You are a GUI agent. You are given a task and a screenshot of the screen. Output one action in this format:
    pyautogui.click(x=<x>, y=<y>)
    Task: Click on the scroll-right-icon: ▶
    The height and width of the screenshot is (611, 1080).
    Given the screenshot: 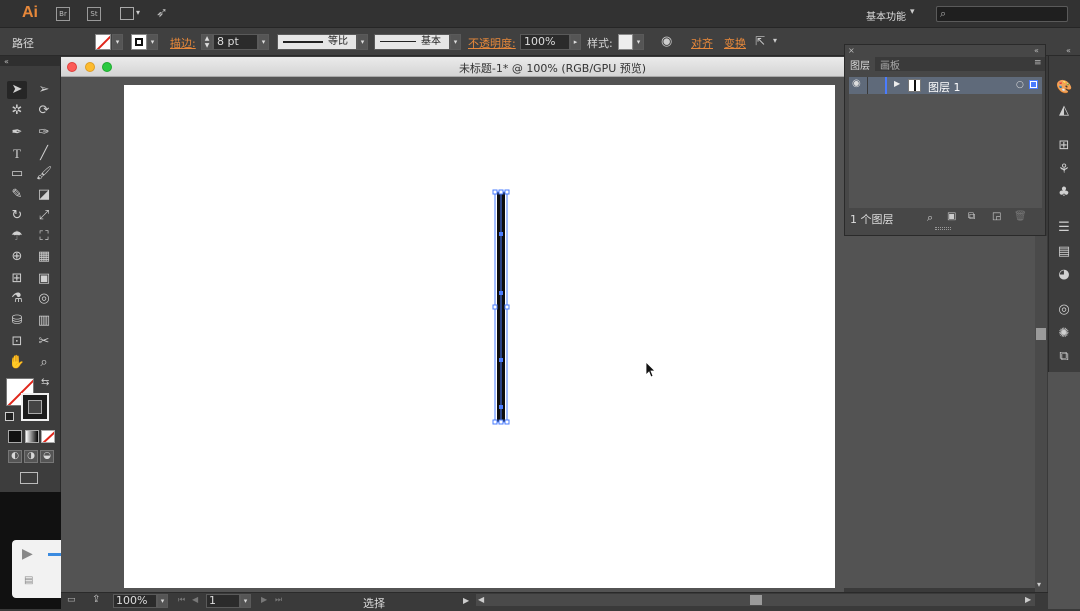 What is the action you would take?
    pyautogui.click(x=1028, y=599)
    